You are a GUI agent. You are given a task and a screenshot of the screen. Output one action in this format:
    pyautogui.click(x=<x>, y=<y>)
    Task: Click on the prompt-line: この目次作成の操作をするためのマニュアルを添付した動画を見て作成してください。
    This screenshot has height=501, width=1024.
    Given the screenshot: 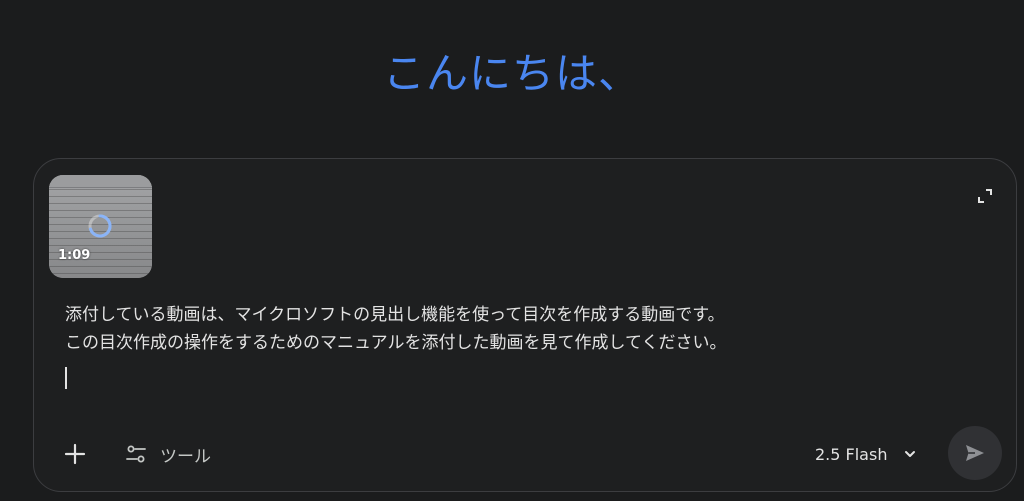 What is the action you would take?
    pyautogui.click(x=396, y=343)
    